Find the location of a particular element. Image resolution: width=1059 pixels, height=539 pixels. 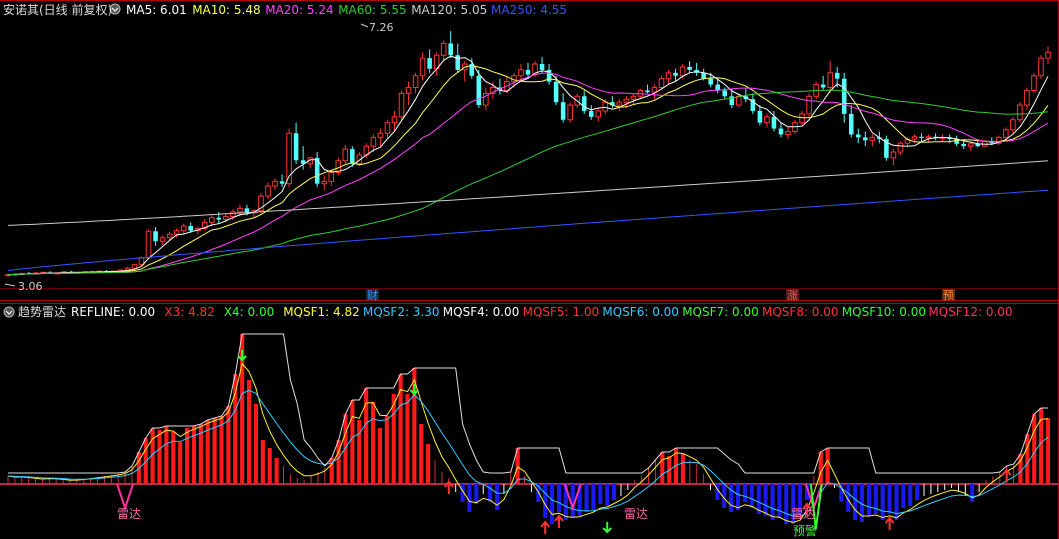

top-indicator-2: MA20: 5.24 is located at coordinates (299, 10).